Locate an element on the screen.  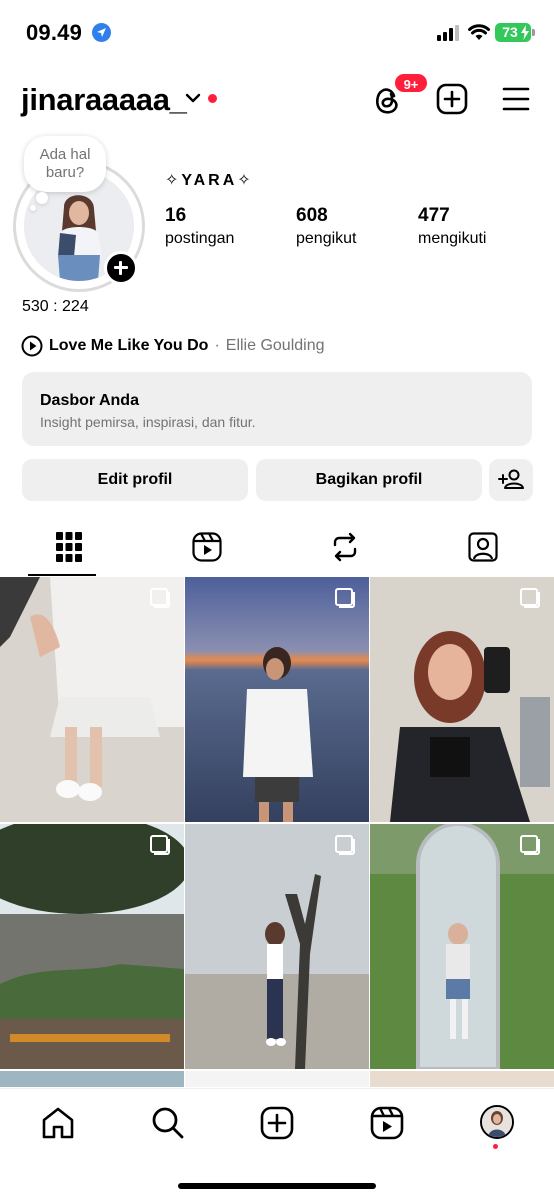
battery-indicator: 73 is located at coordinates (513, 32).